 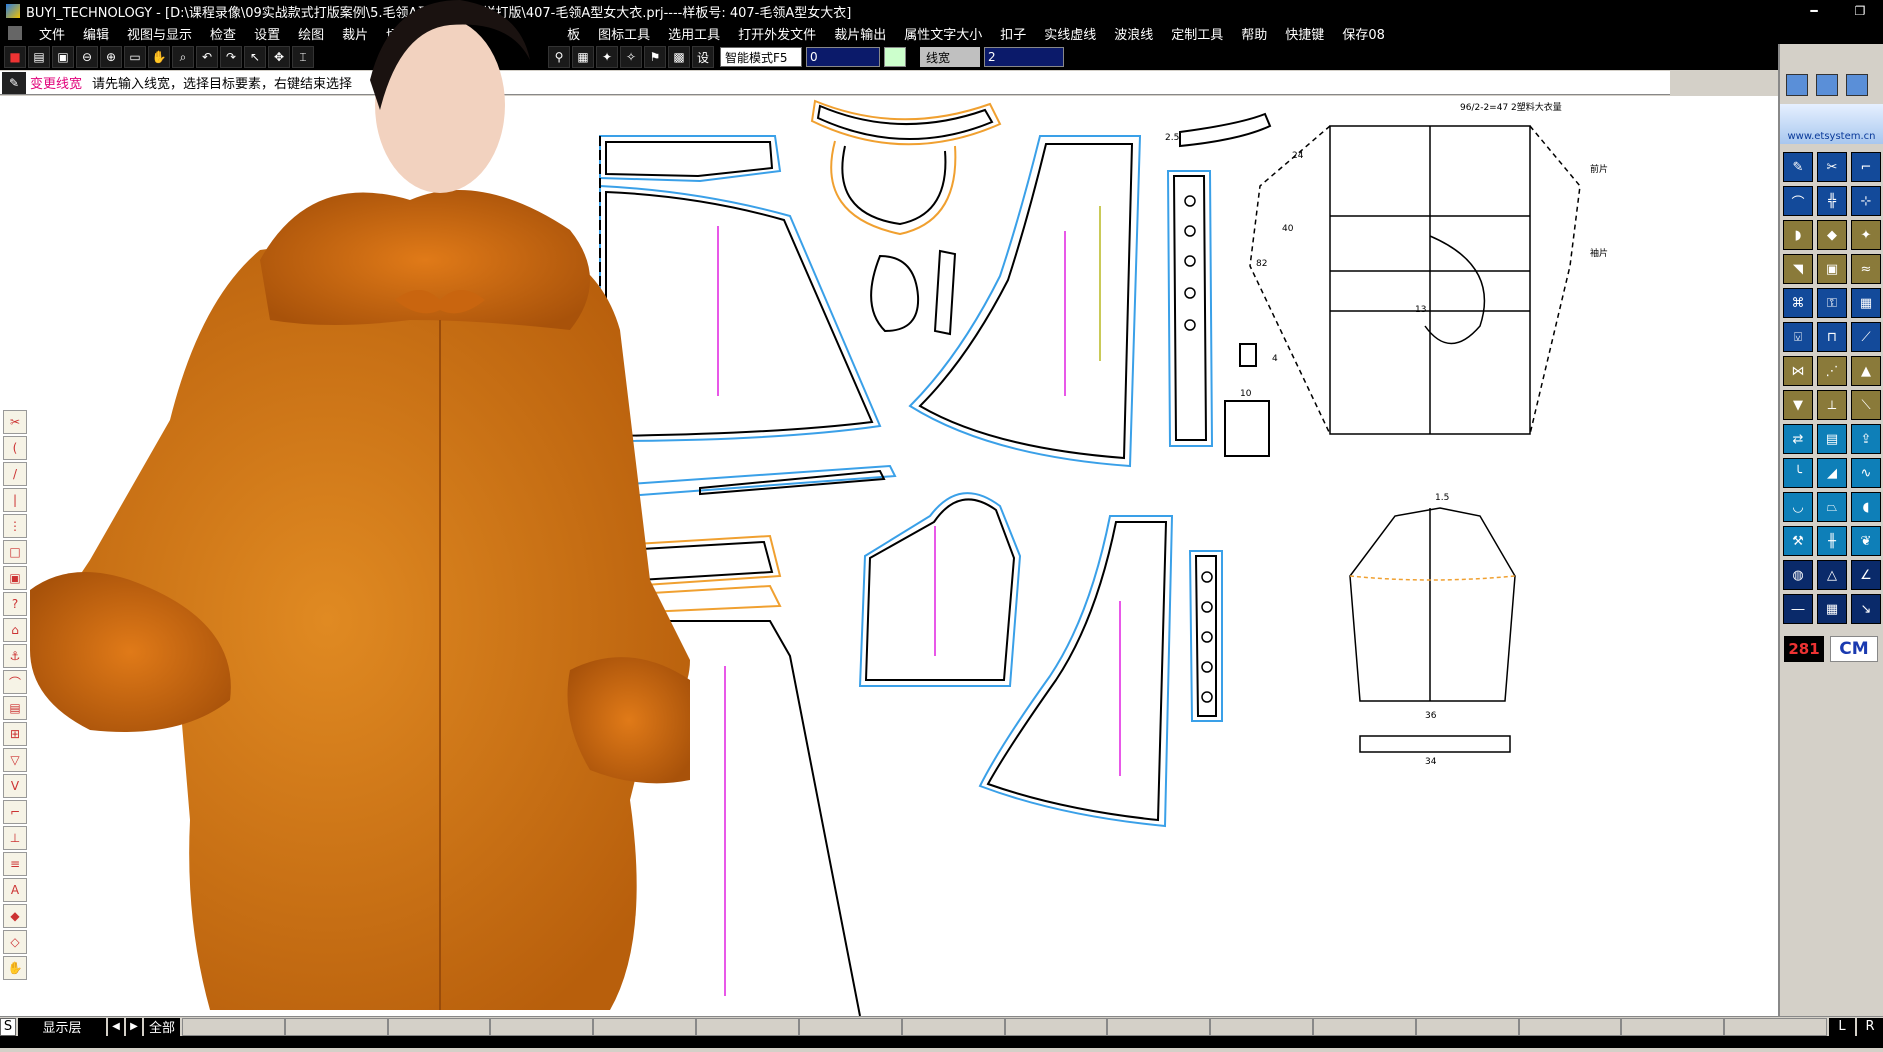 I want to click on open-file-icon: ▤, so click(x=39, y=57).